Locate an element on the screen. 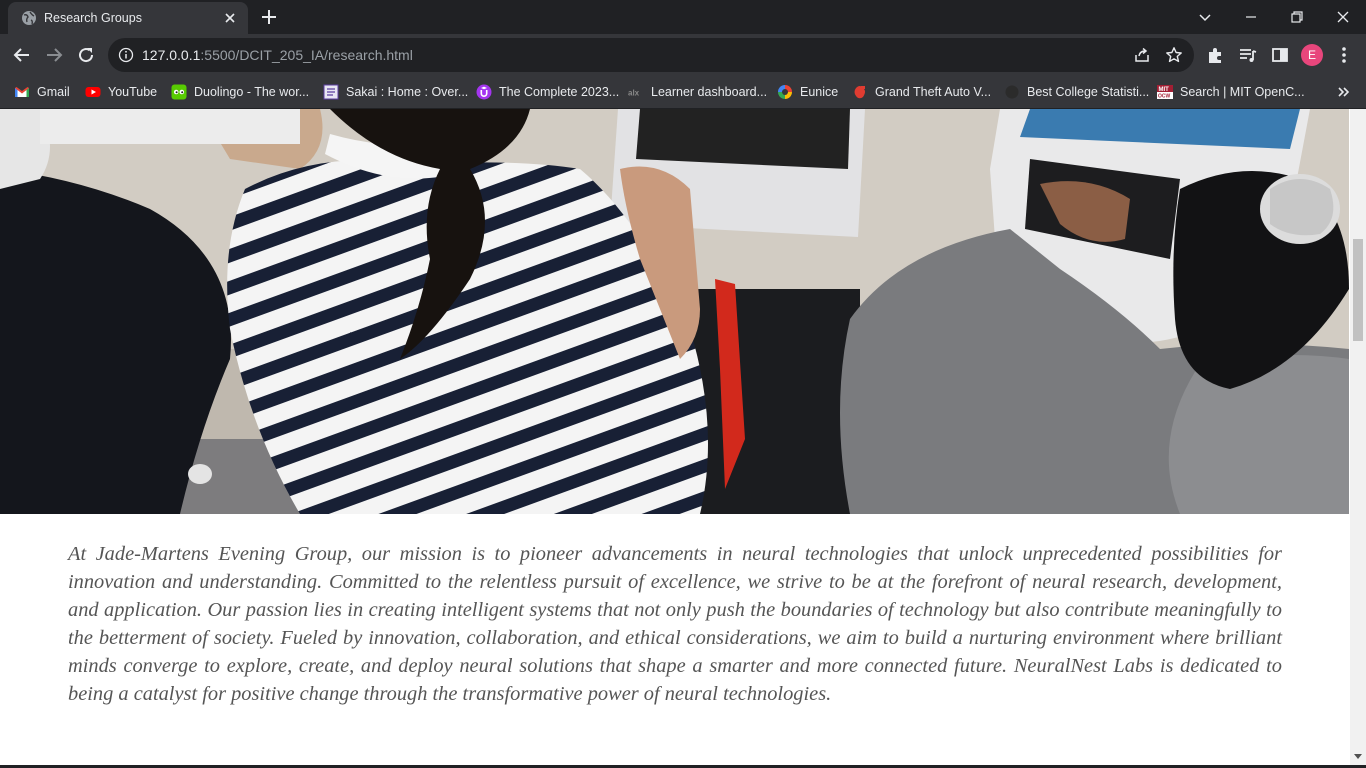 This screenshot has height=768, width=1366. new-tab-icon is located at coordinates (269, 17).